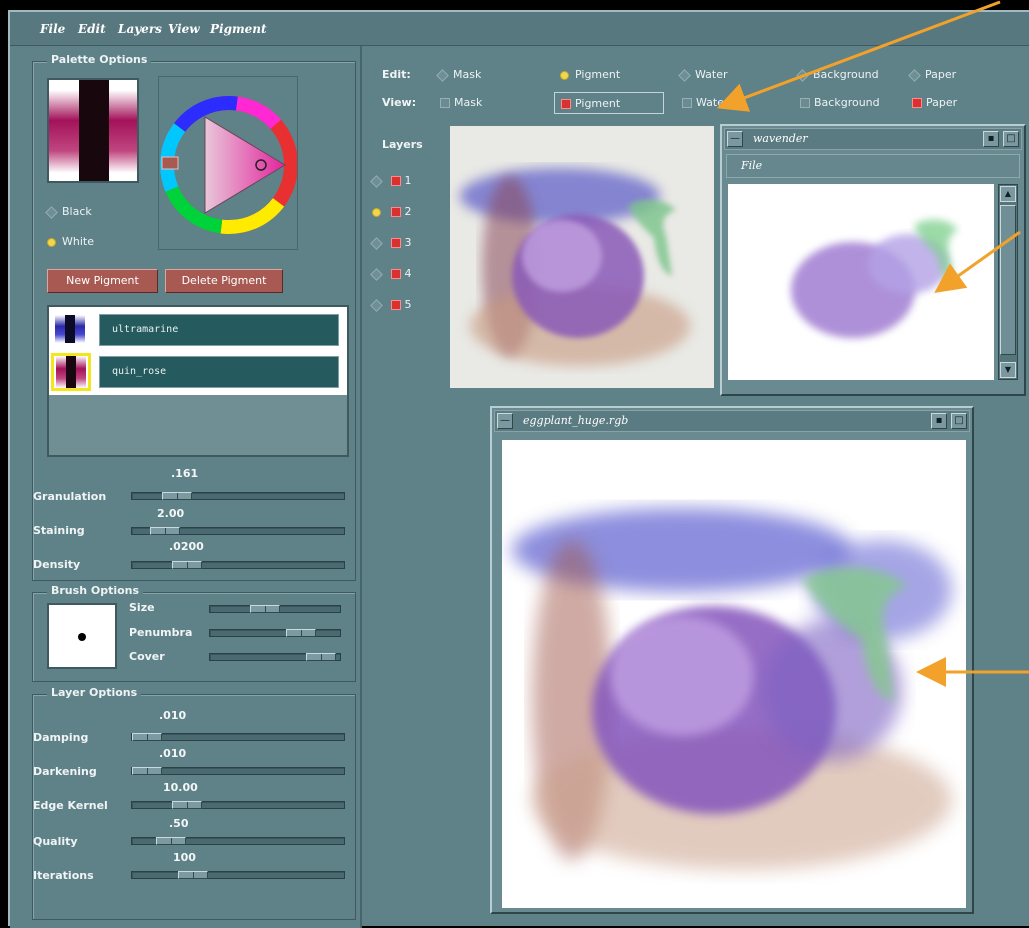 The width and height of the screenshot is (1029, 928). Describe the element at coordinates (147, 656) in the screenshot. I see `cover-label: Cover` at that location.